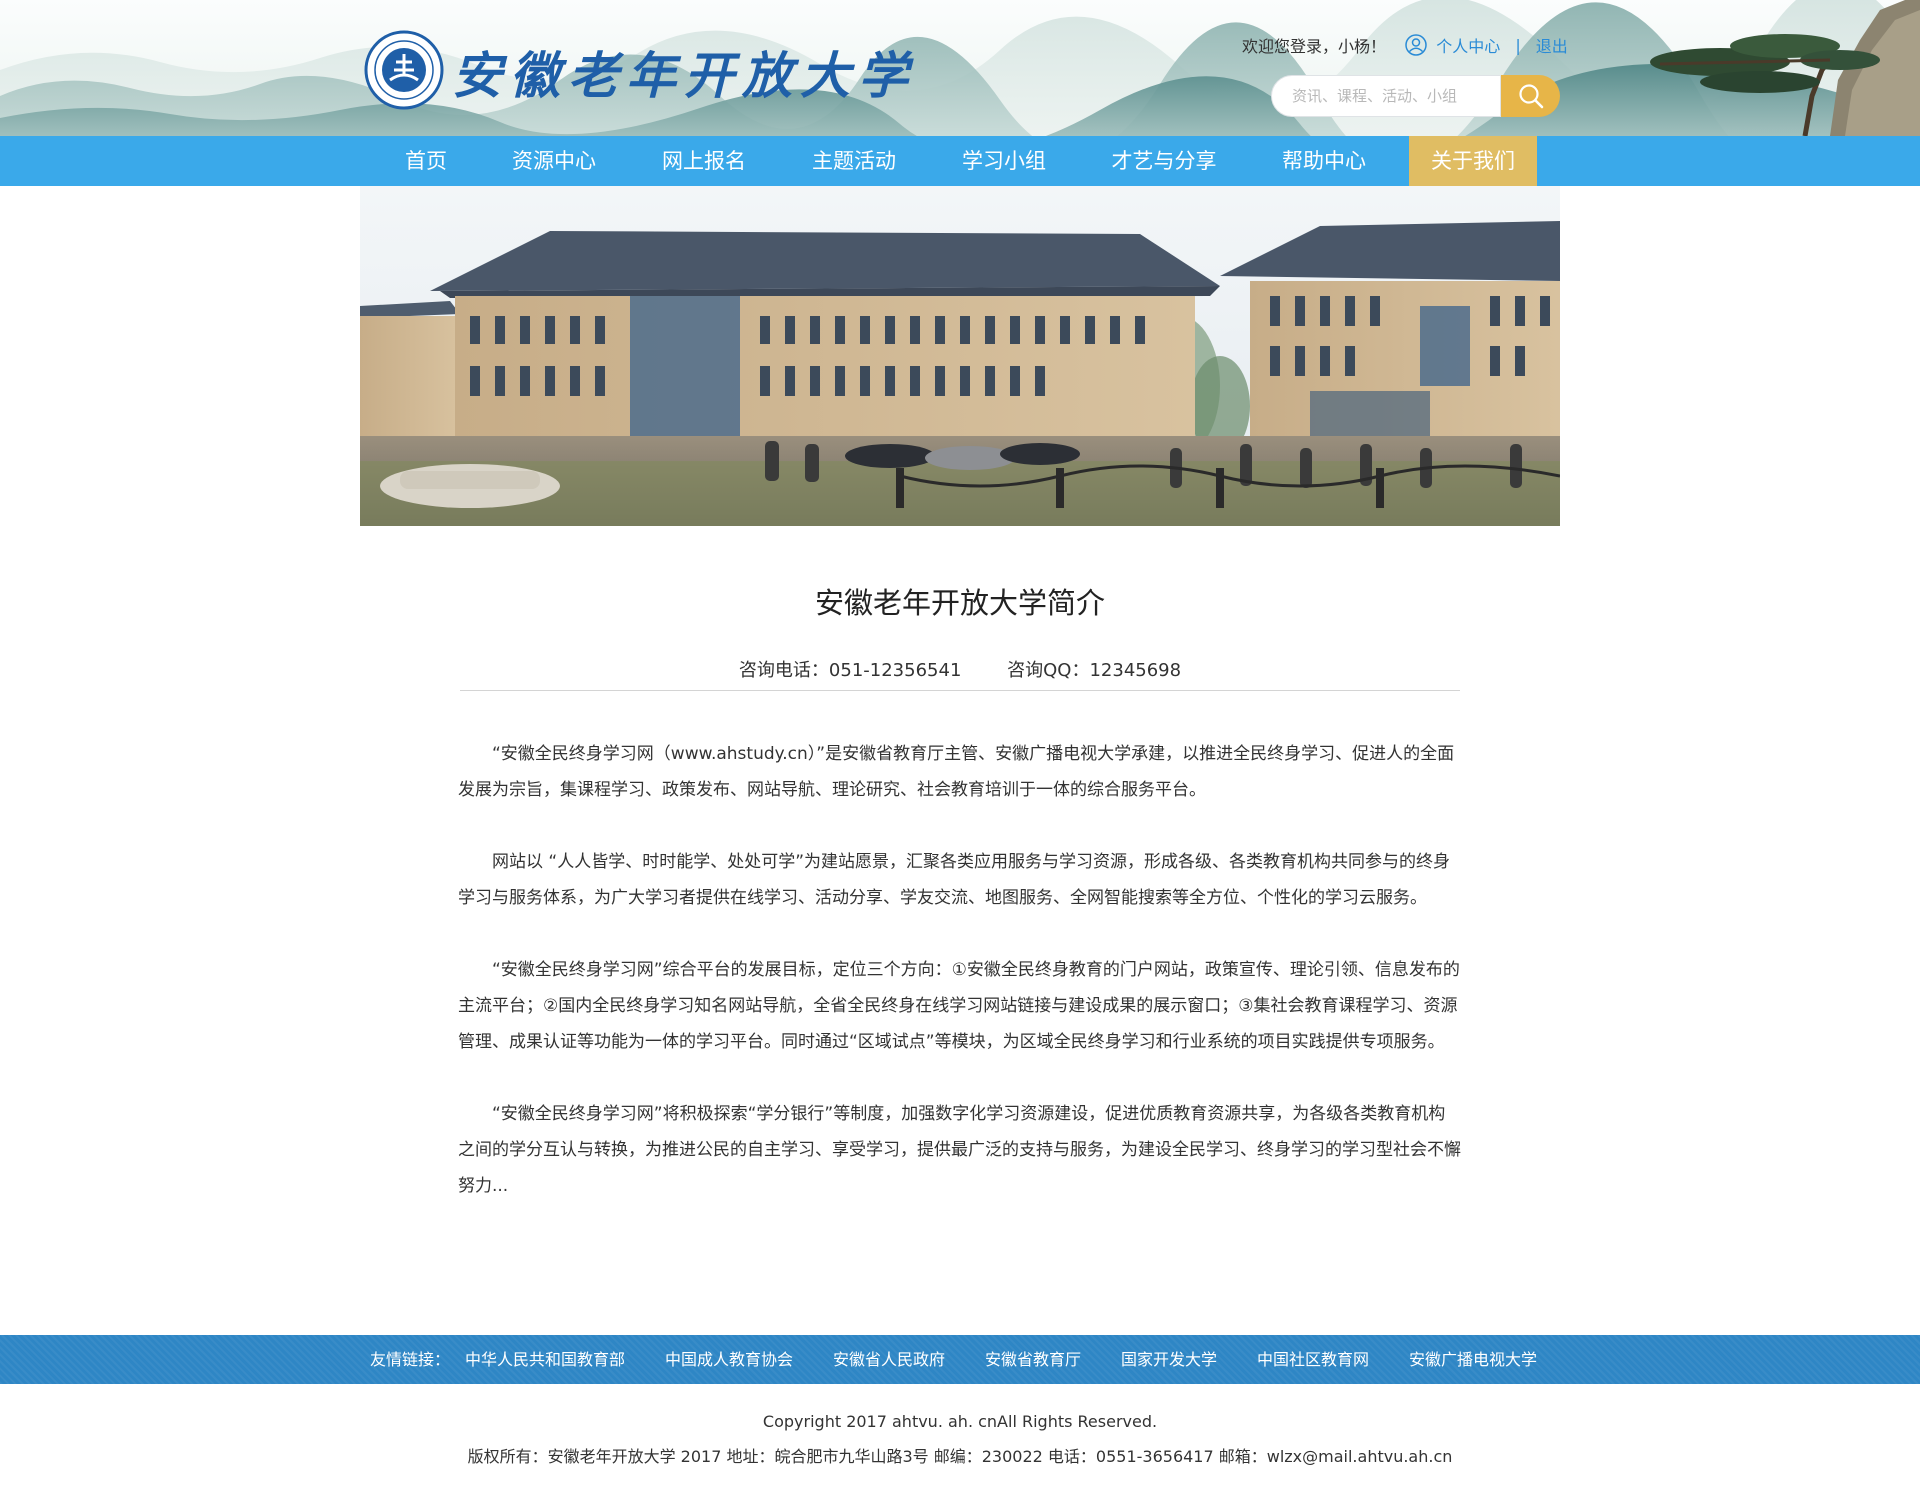 The width and height of the screenshot is (1920, 1494). What do you see at coordinates (545, 1359) in the screenshot?
I see `friend-link-moe: 中华人民共和国教育部` at bounding box center [545, 1359].